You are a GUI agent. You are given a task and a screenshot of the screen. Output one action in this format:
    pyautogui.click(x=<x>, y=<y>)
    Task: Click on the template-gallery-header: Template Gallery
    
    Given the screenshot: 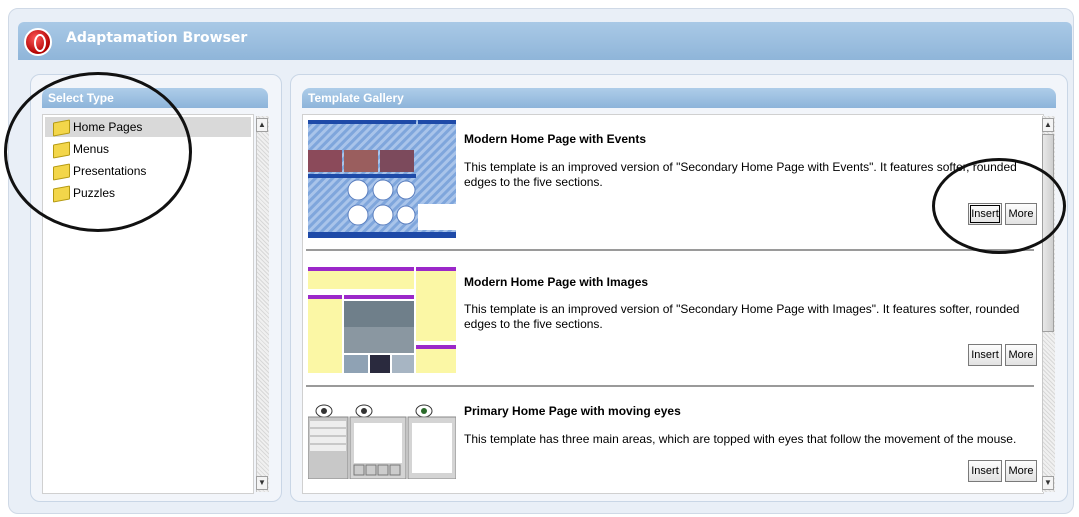 What is the action you would take?
    pyautogui.click(x=679, y=98)
    